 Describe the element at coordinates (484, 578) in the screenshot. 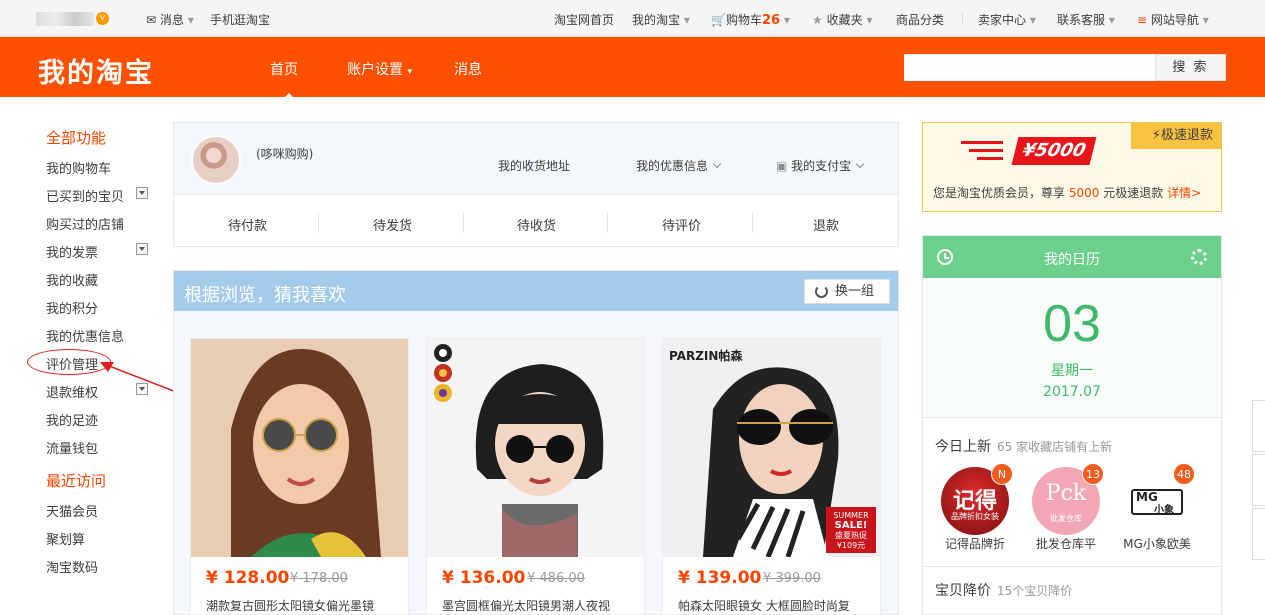

I see `product-price: ¥ 136.00` at that location.